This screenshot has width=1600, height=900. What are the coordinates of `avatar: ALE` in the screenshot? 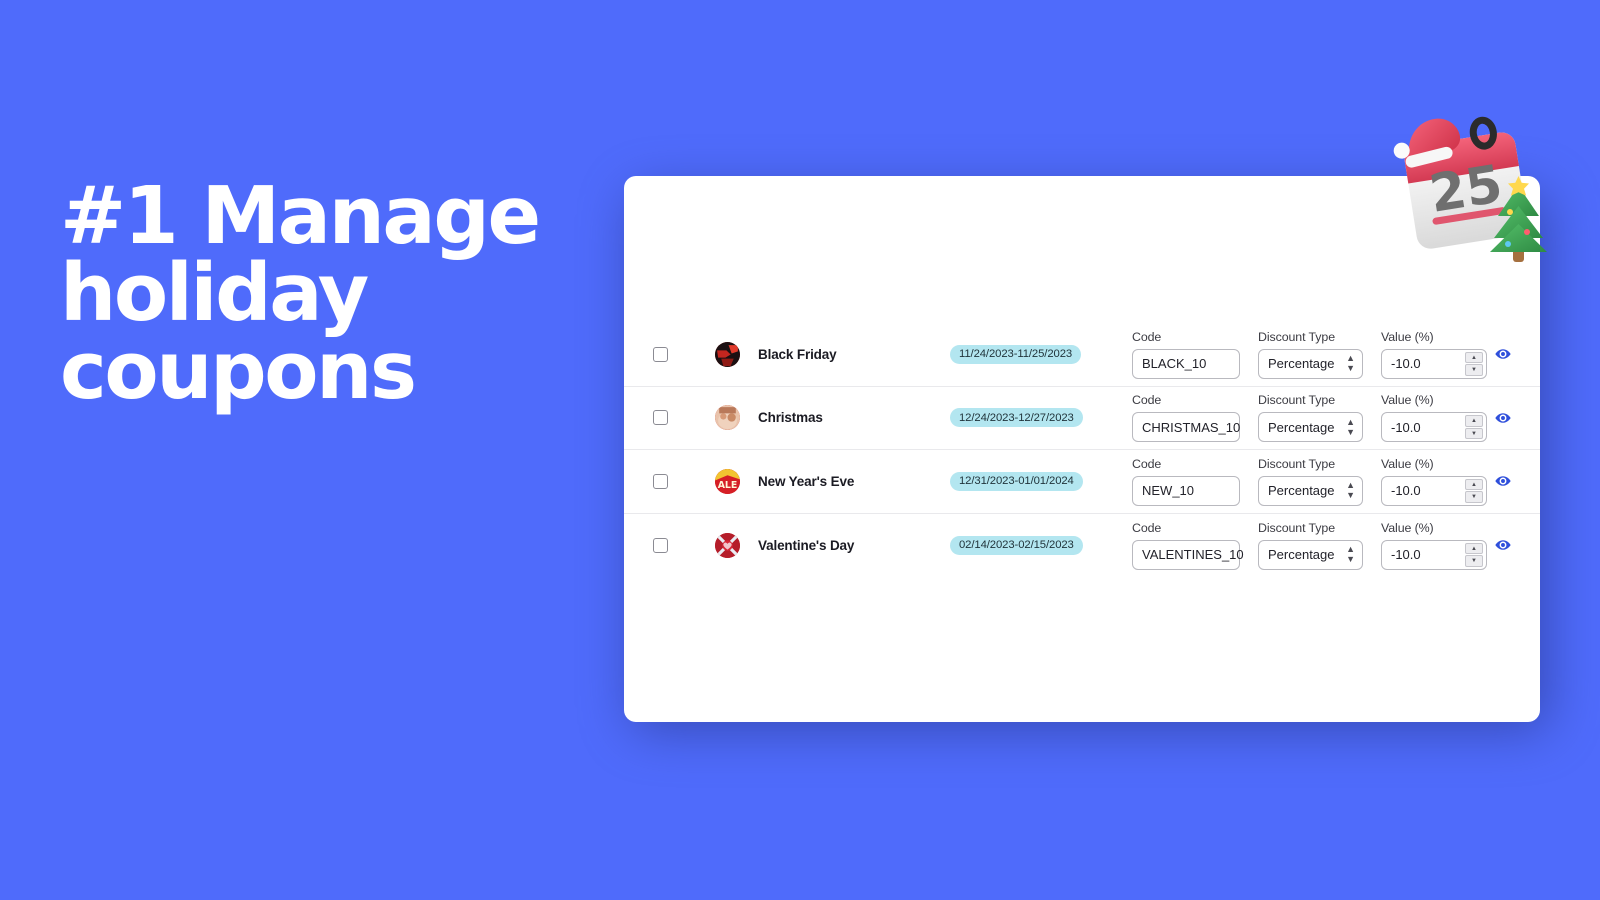 It's located at (727, 481).